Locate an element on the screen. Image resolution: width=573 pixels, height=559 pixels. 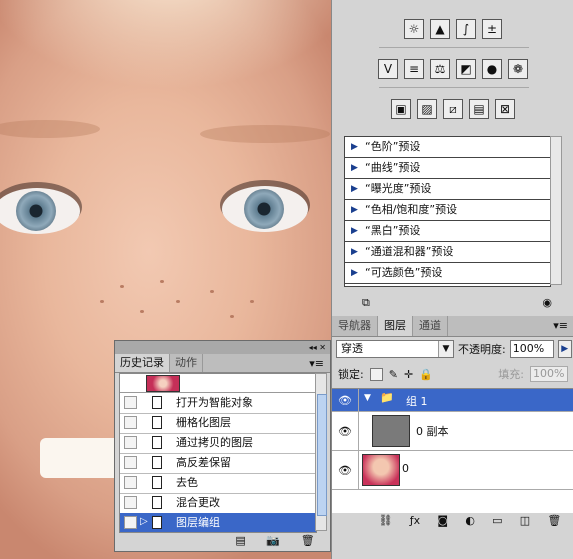
invert-icon: ▣ is located at coordinates (401, 109).